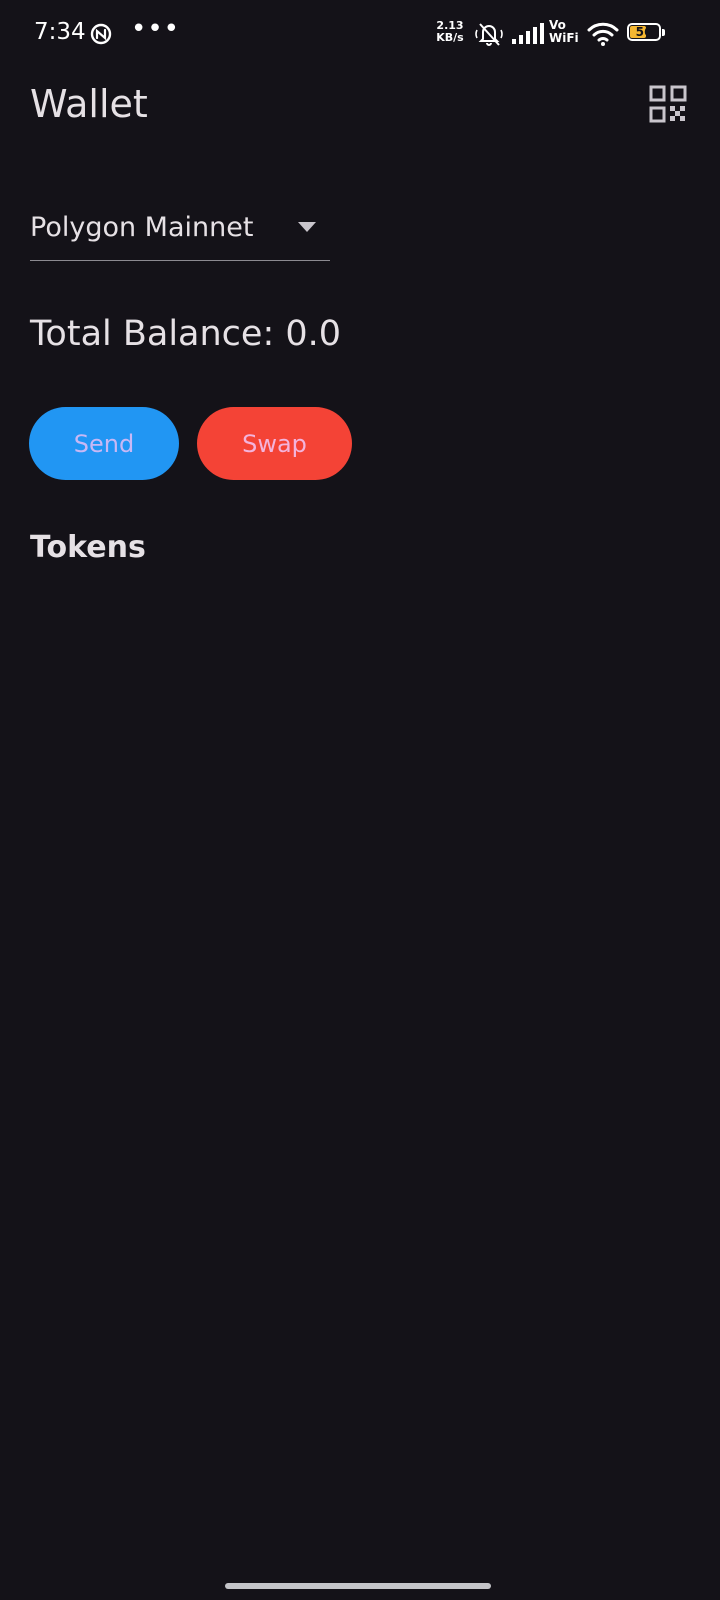  Describe the element at coordinates (360, 35) in the screenshot. I see `status-bar: 7:34 ••• 2.13 KB/s Vo WiFi 56` at that location.